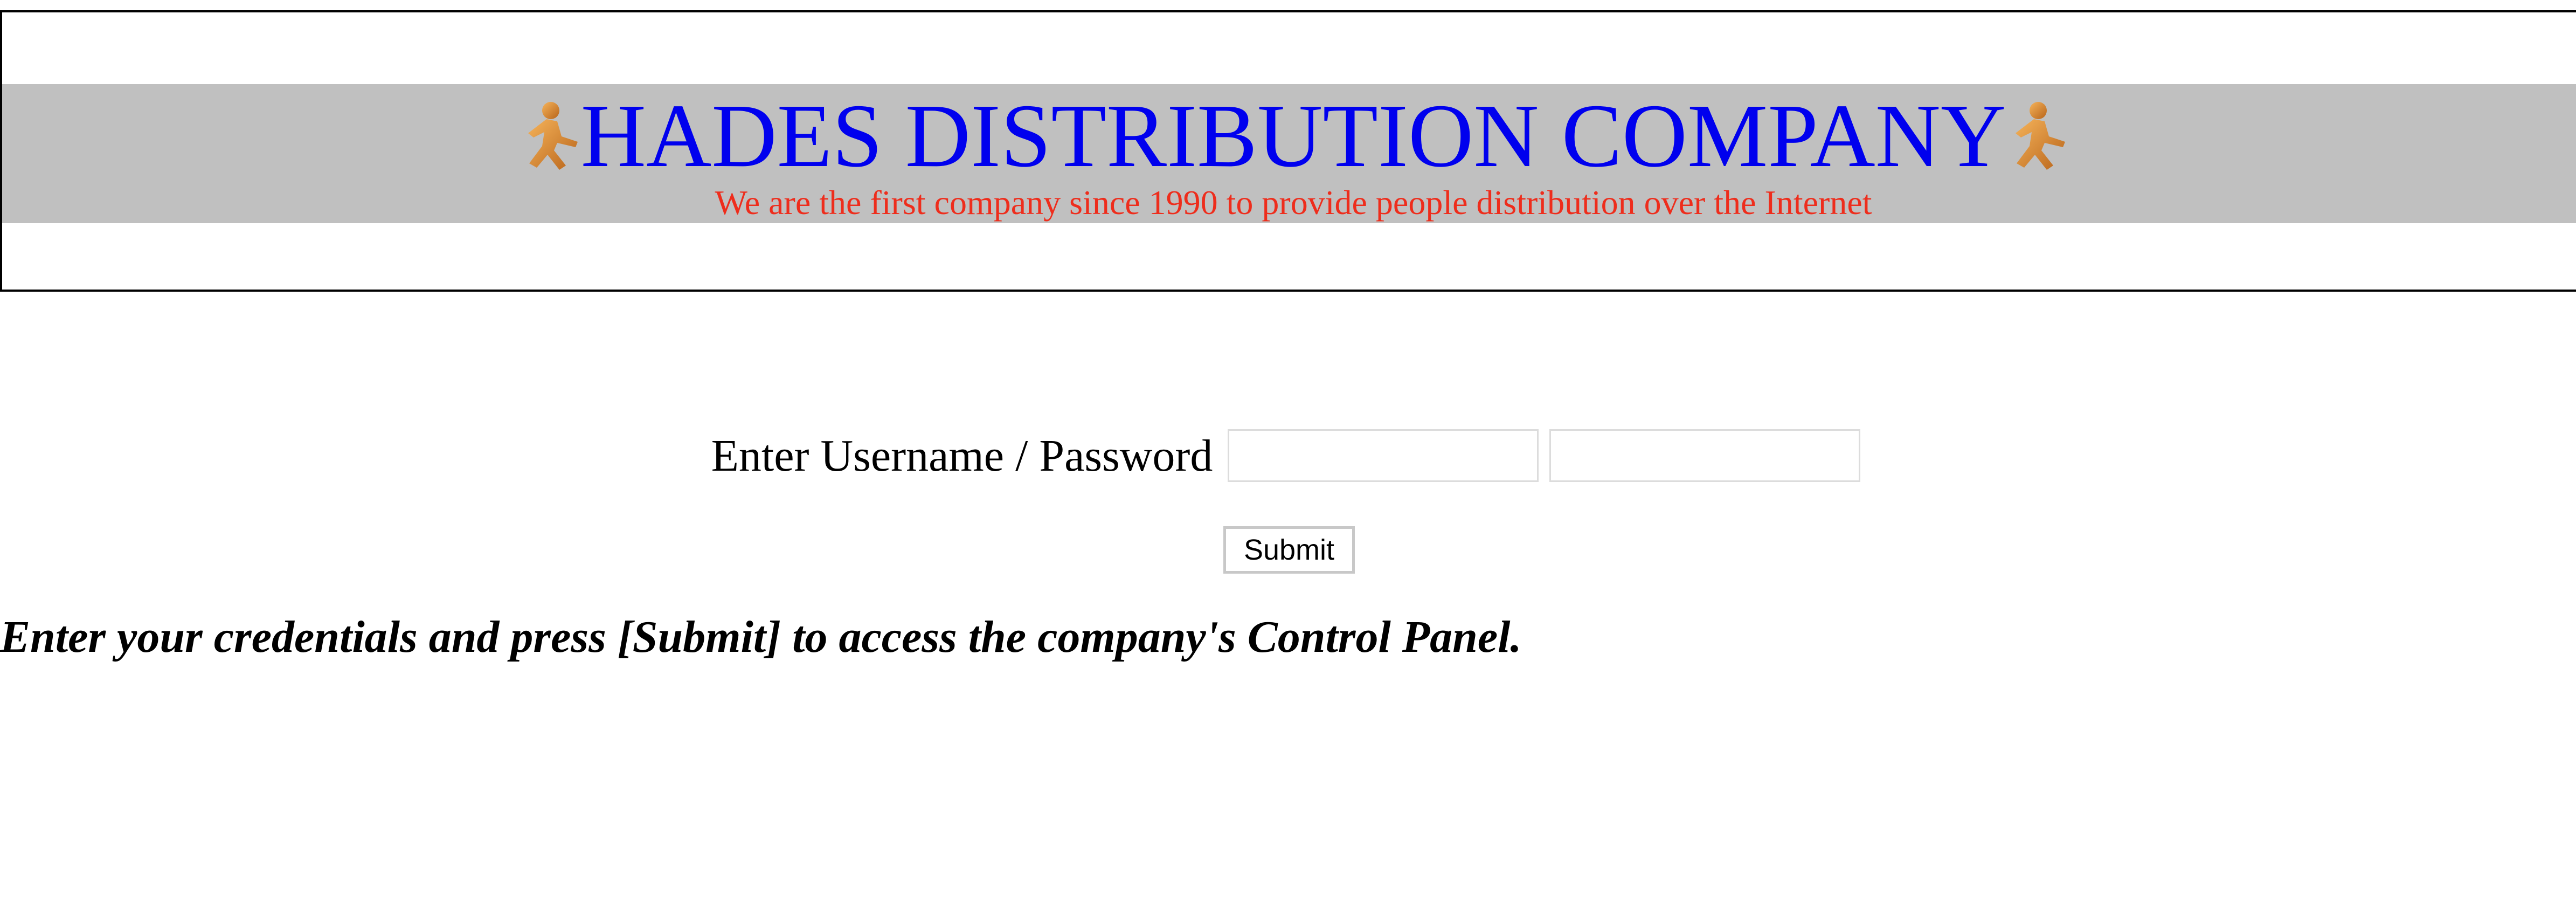 Image resolution: width=2576 pixels, height=909 pixels. What do you see at coordinates (1293, 136) in the screenshot?
I see `company-title: HADES DISTRIBUTION COMPANY` at bounding box center [1293, 136].